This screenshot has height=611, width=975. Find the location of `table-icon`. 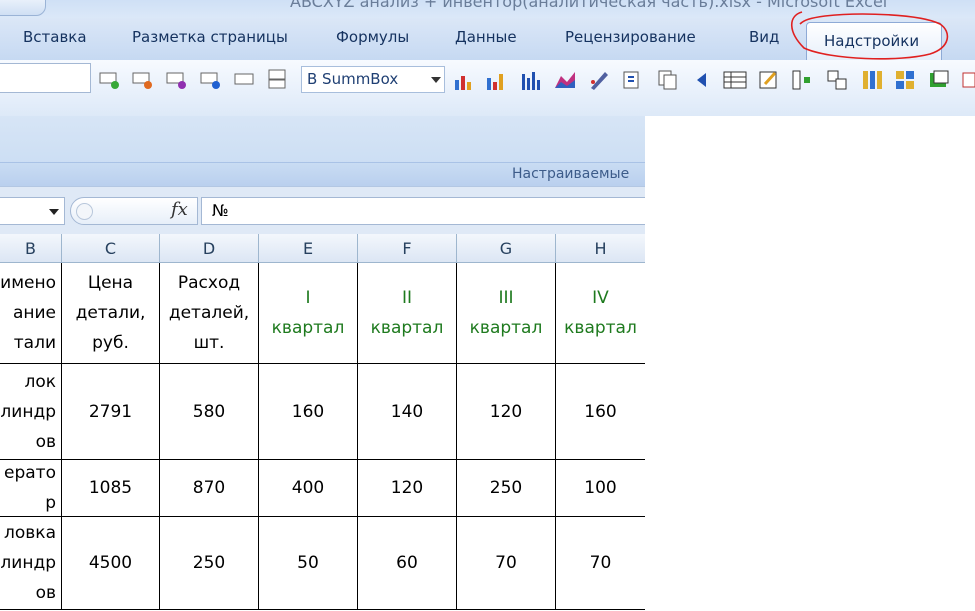

table-icon is located at coordinates (734, 79).